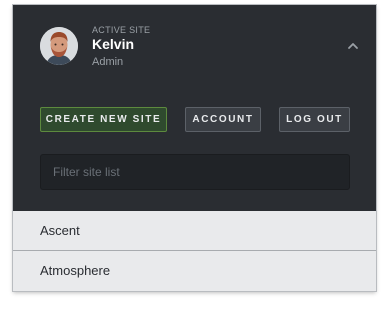 This screenshot has width=389, height=324. What do you see at coordinates (353, 46) in the screenshot?
I see `chevron-up-icon` at bounding box center [353, 46].